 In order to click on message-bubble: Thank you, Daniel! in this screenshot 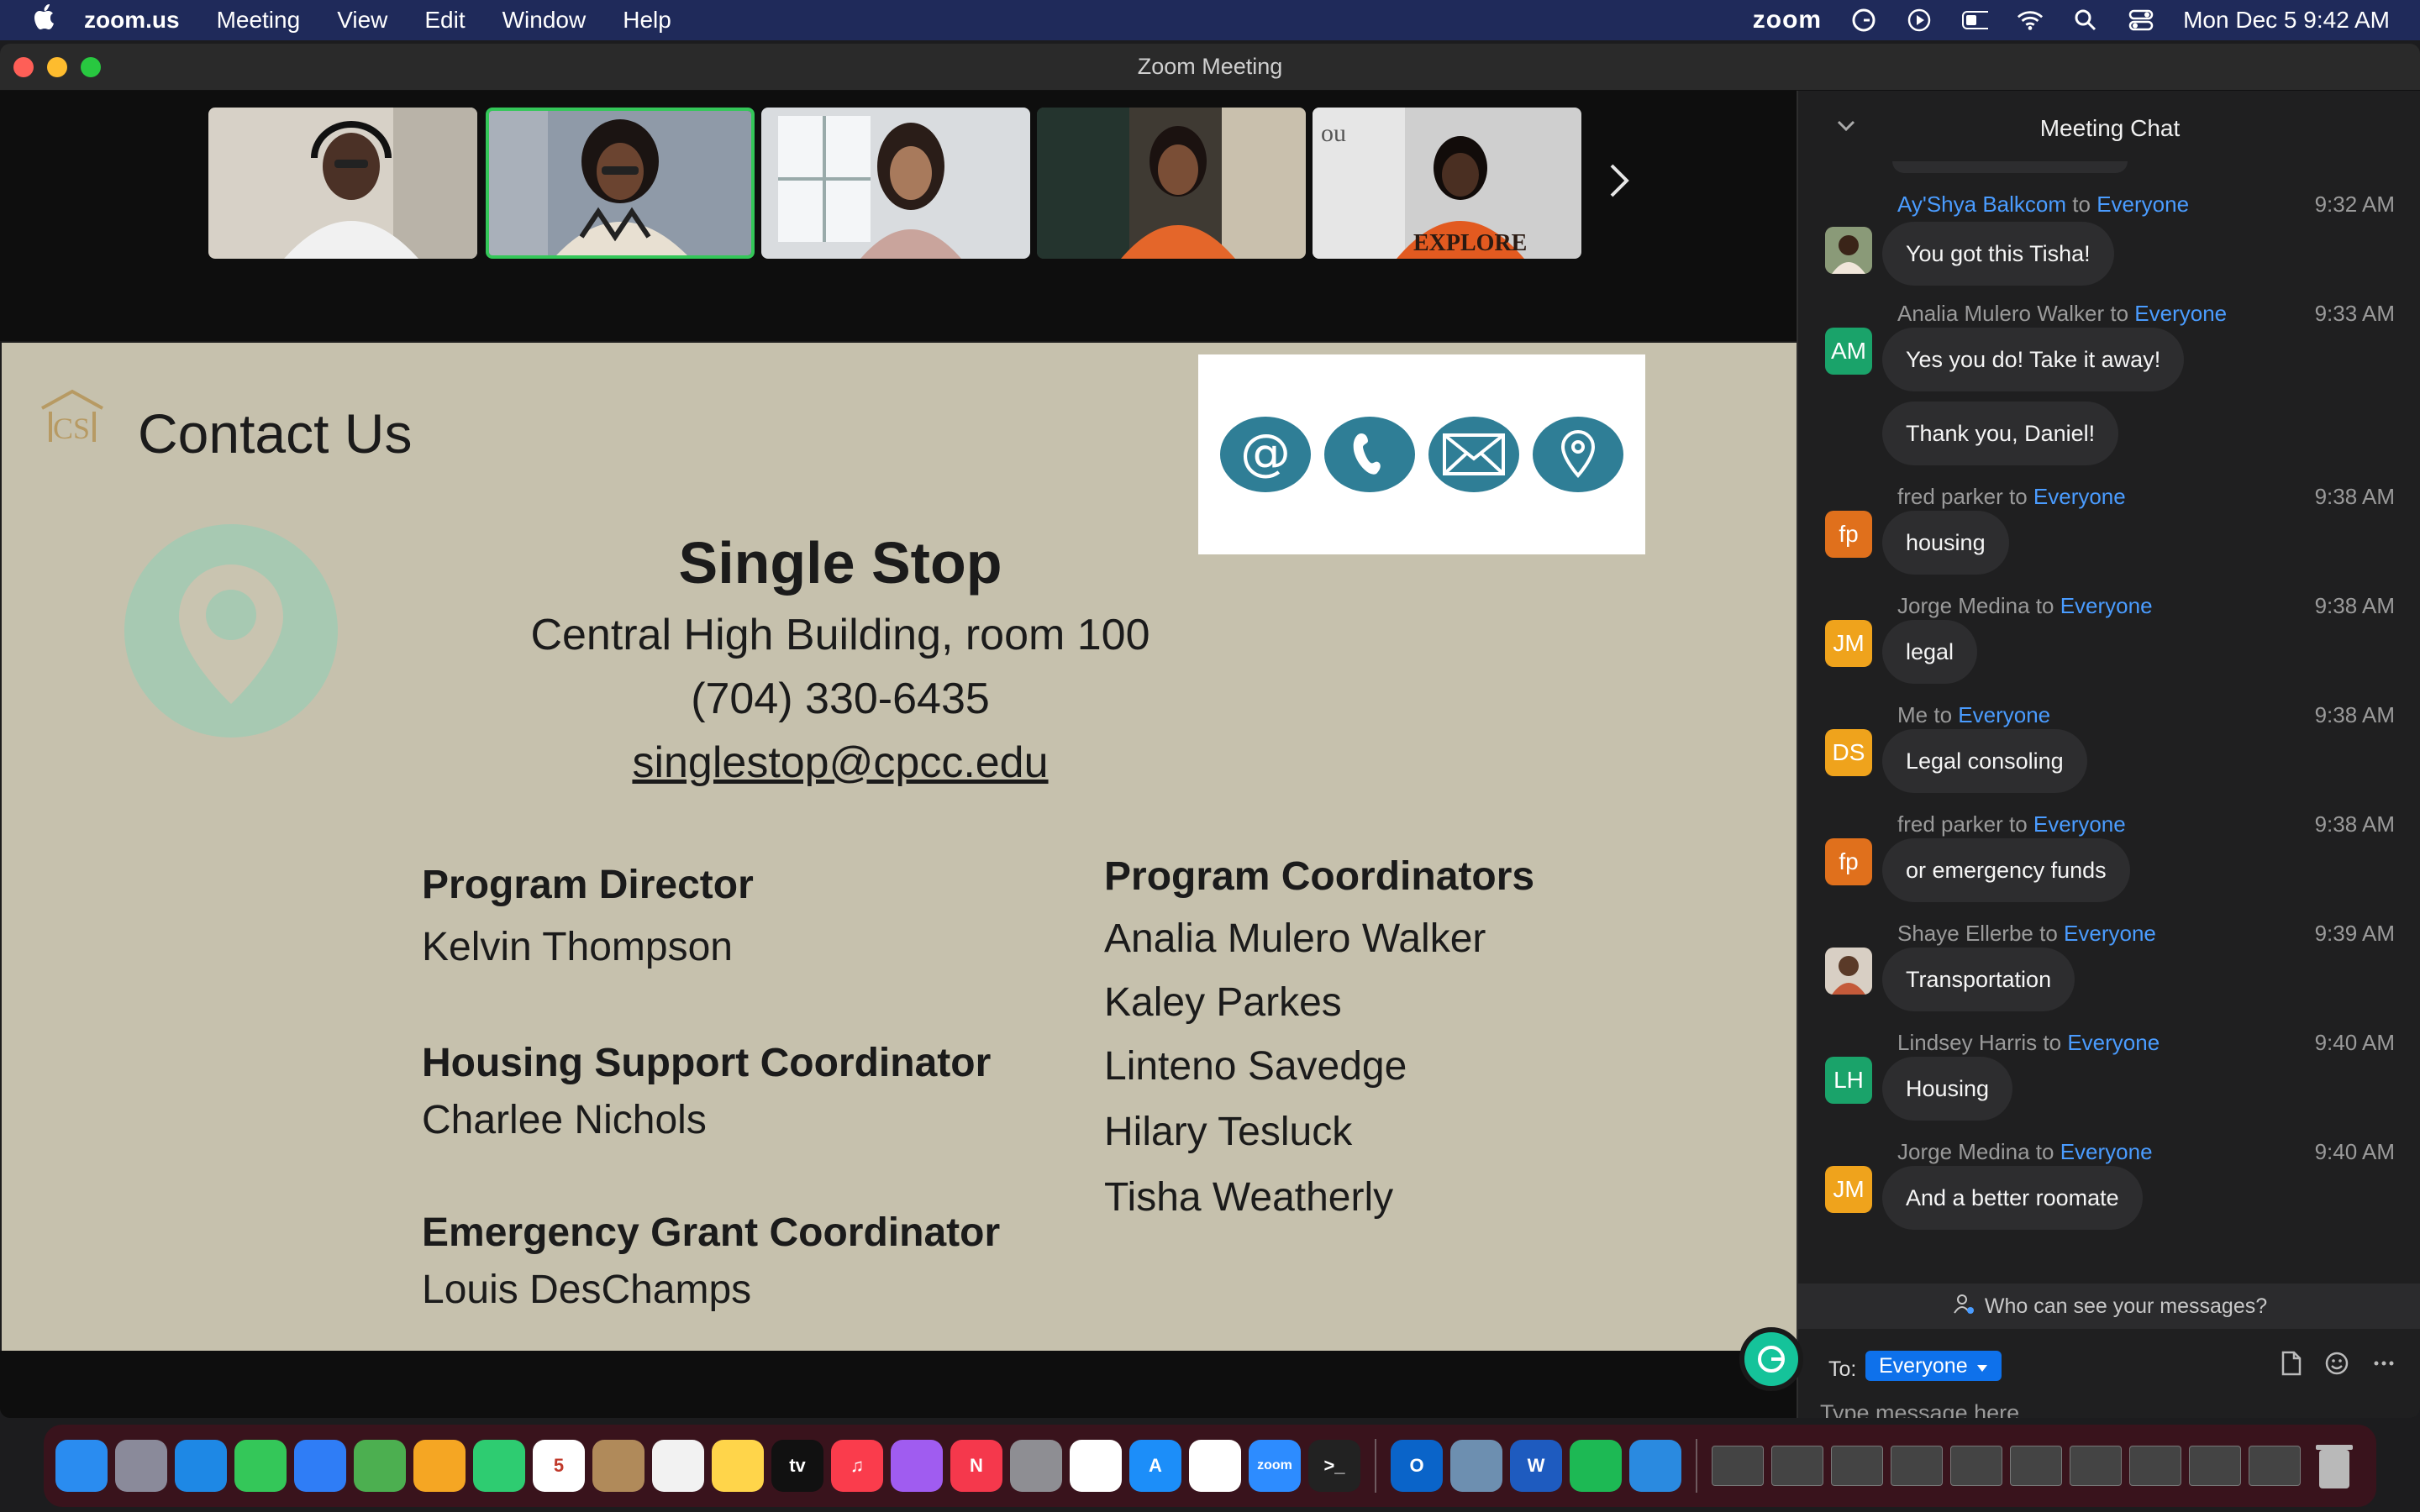, I will do `click(2000, 433)`.